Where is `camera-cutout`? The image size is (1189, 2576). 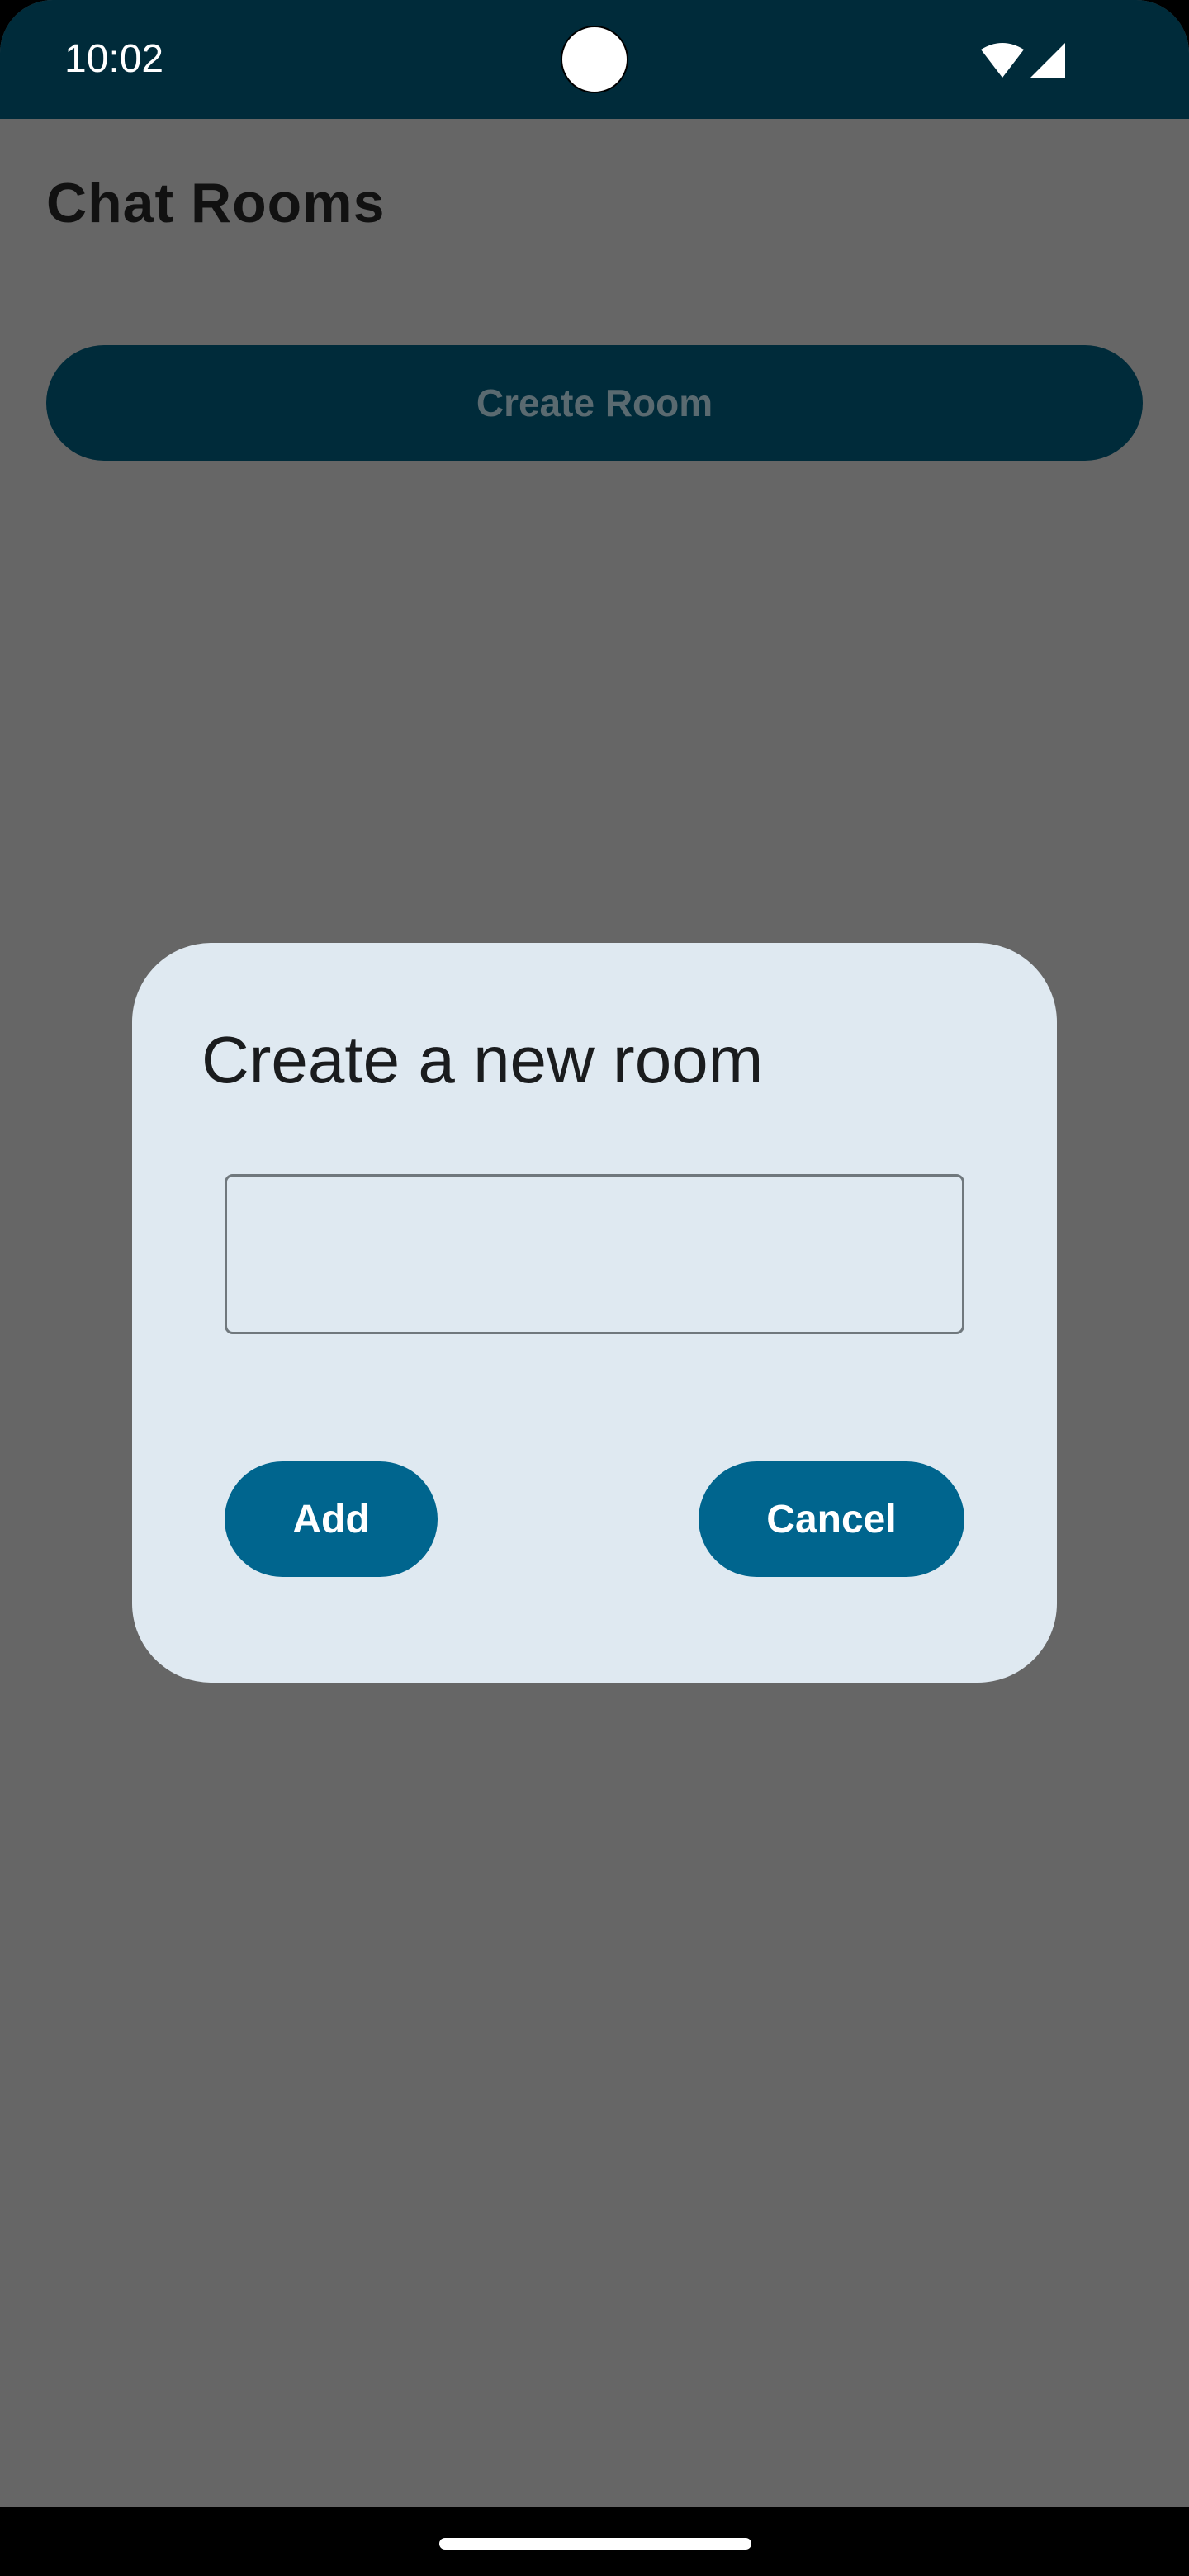
camera-cutout is located at coordinates (594, 59).